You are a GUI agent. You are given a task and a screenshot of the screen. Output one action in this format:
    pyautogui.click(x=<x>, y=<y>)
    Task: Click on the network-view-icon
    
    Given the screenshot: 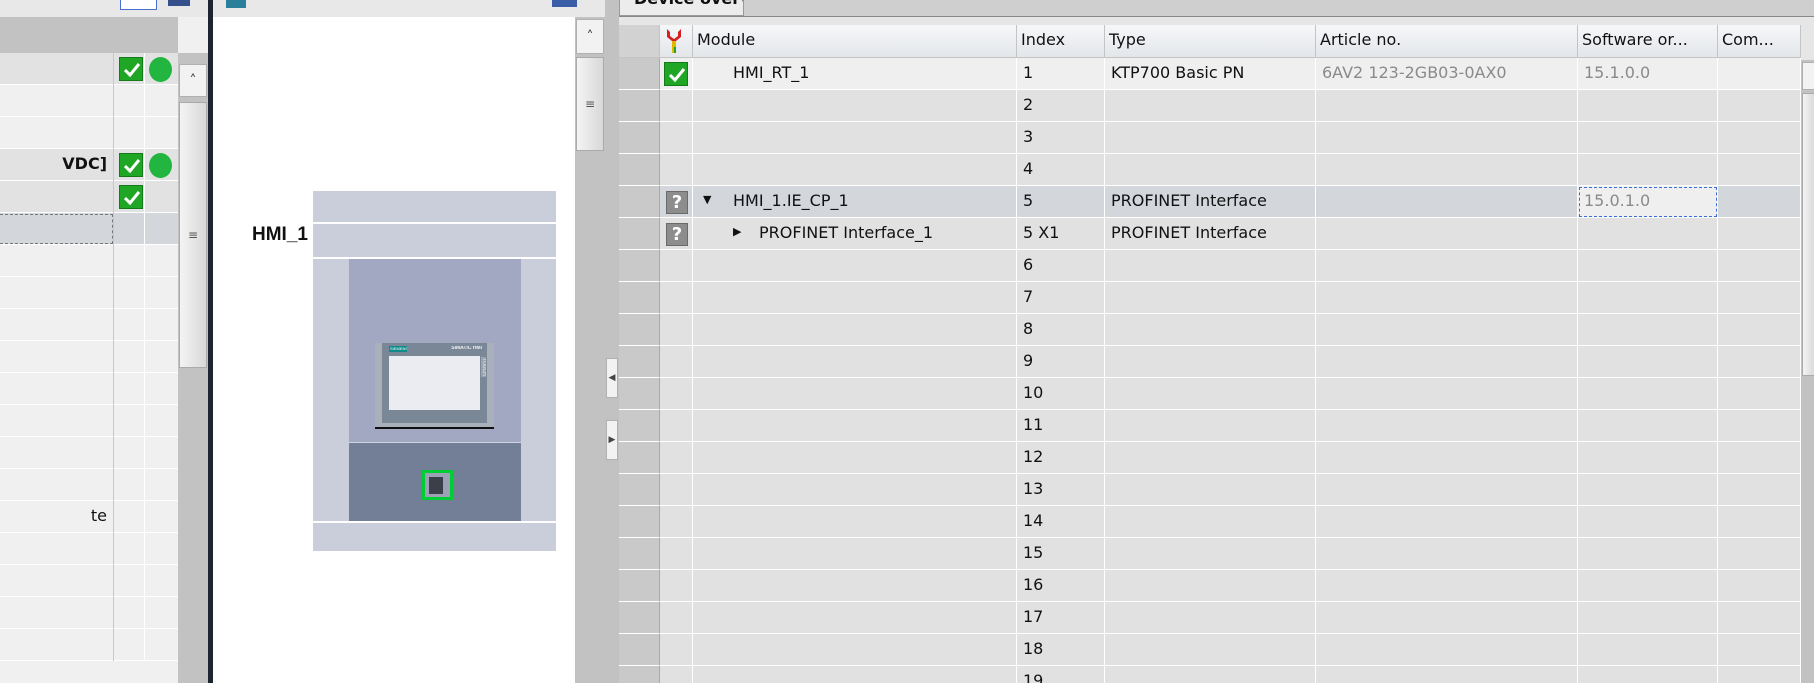 What is the action you would take?
    pyautogui.click(x=564, y=3)
    